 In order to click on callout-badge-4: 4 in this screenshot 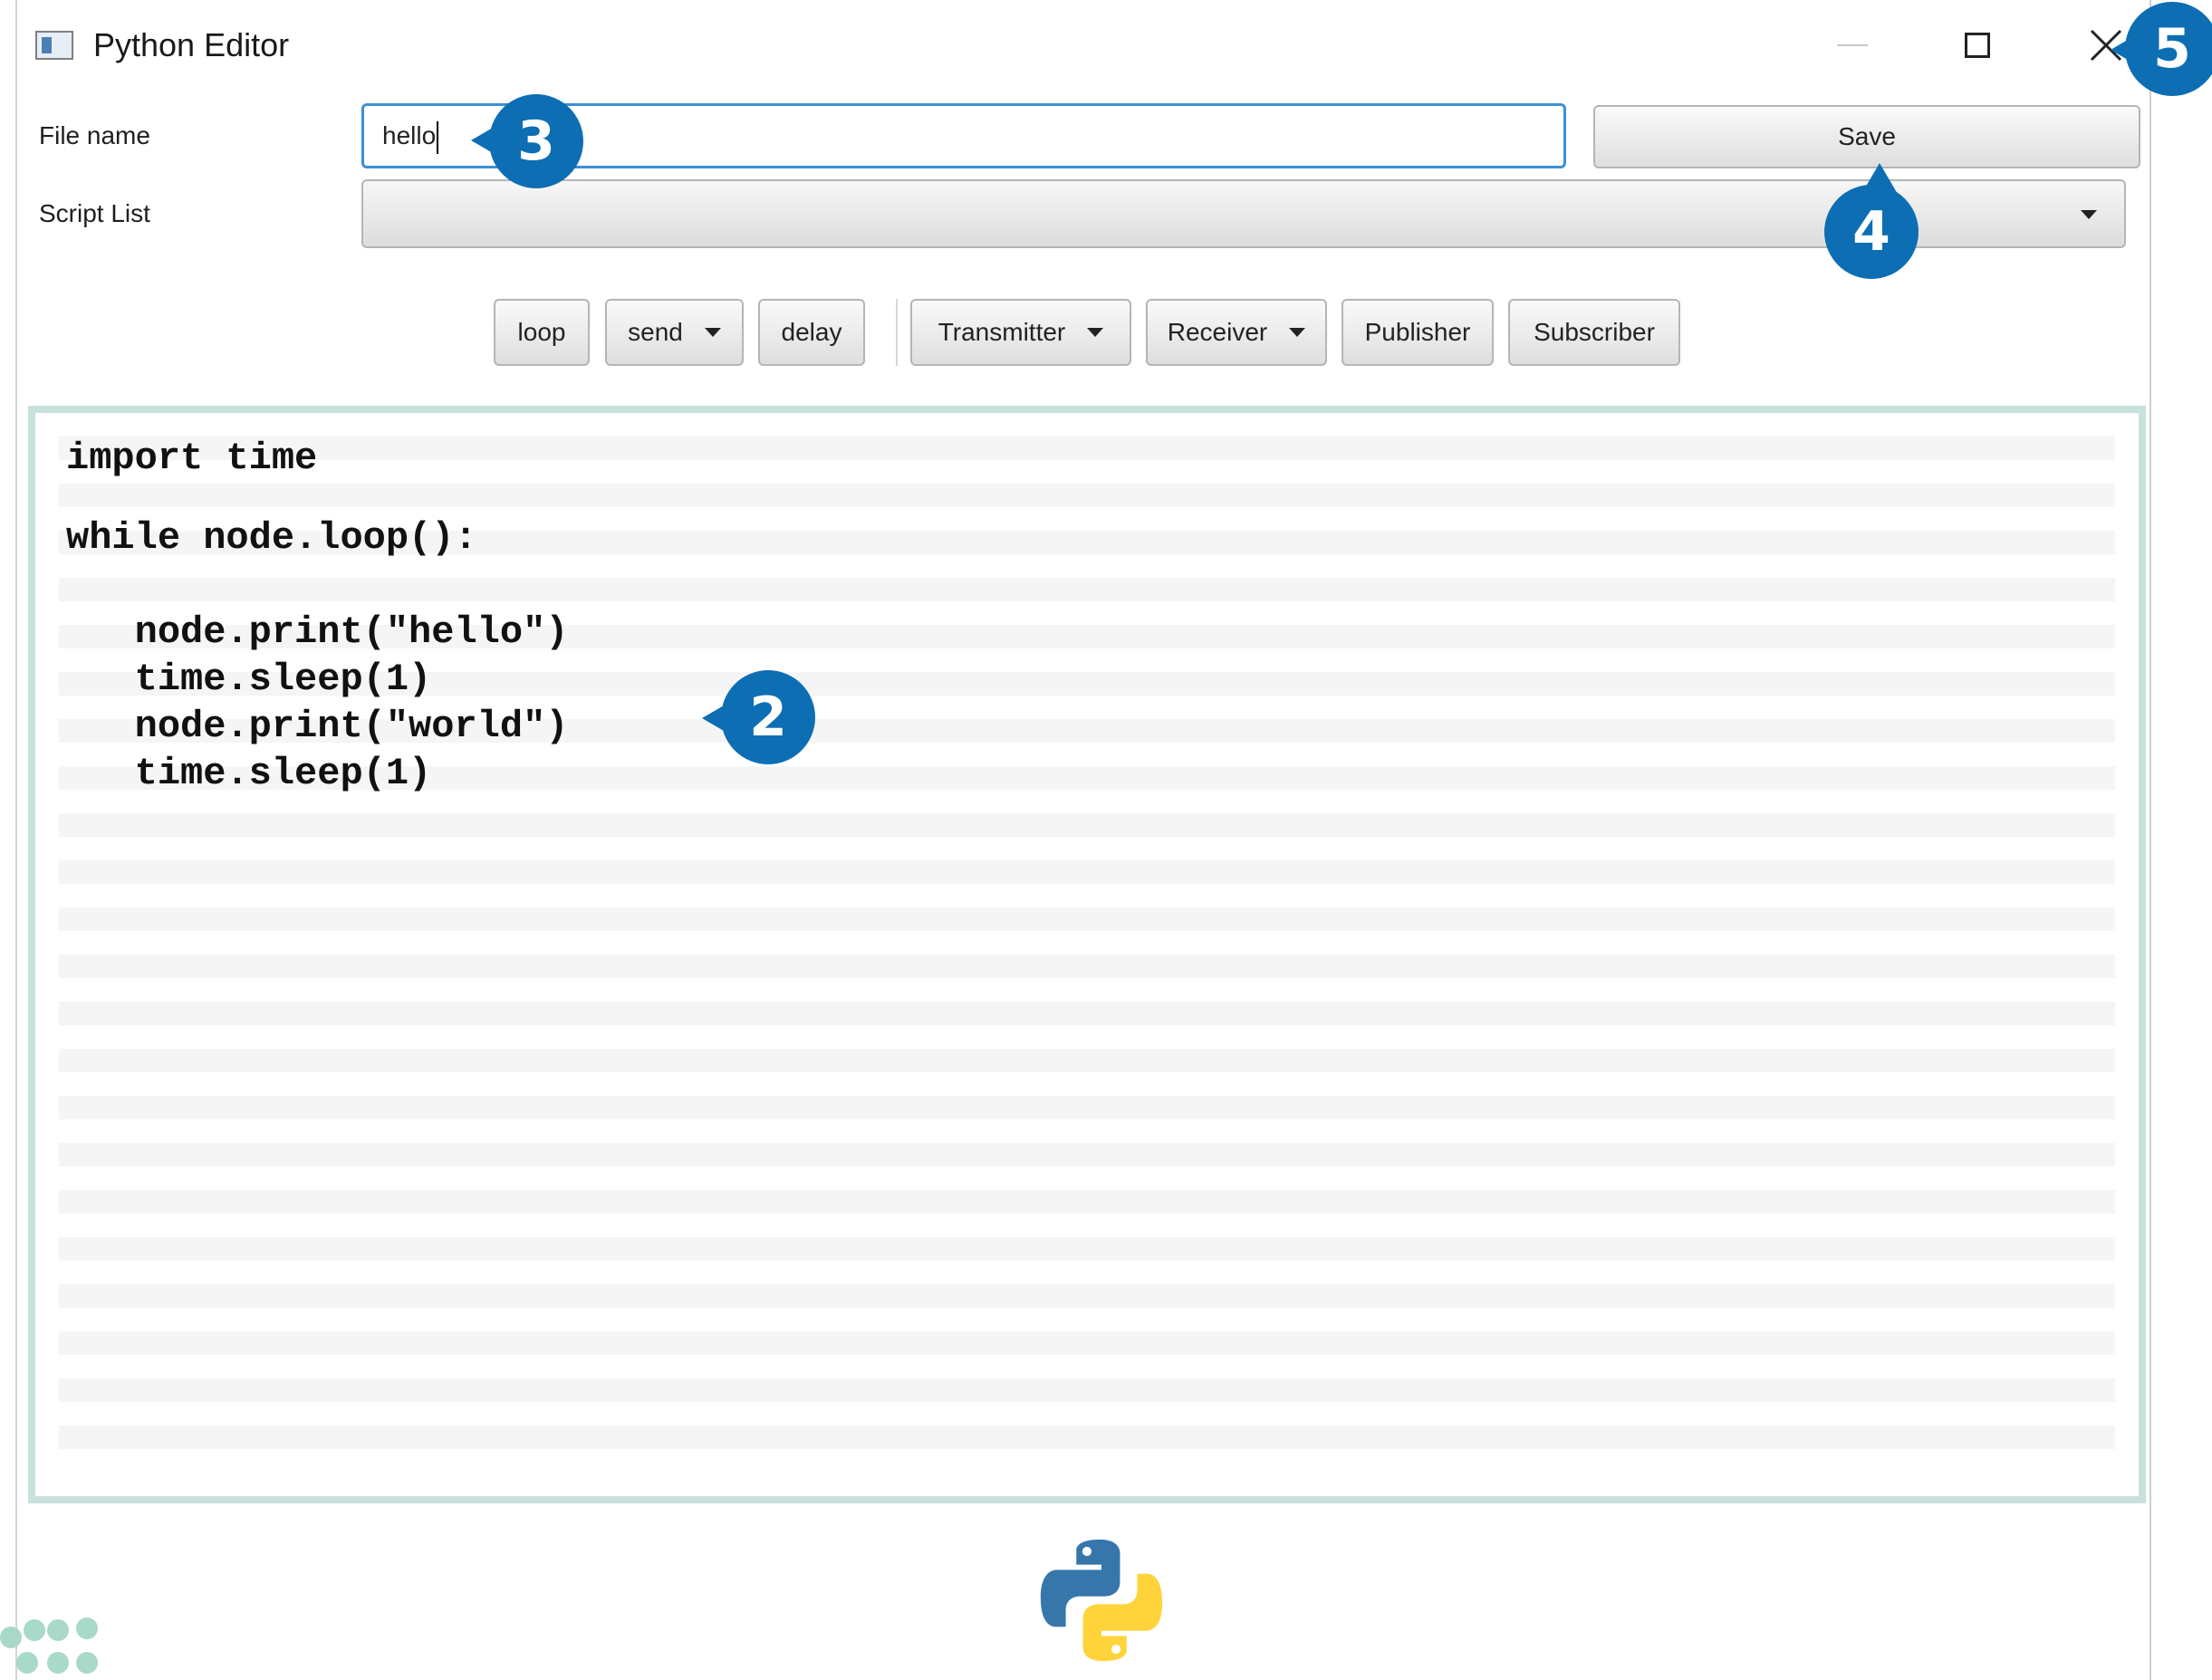, I will do `click(1872, 232)`.